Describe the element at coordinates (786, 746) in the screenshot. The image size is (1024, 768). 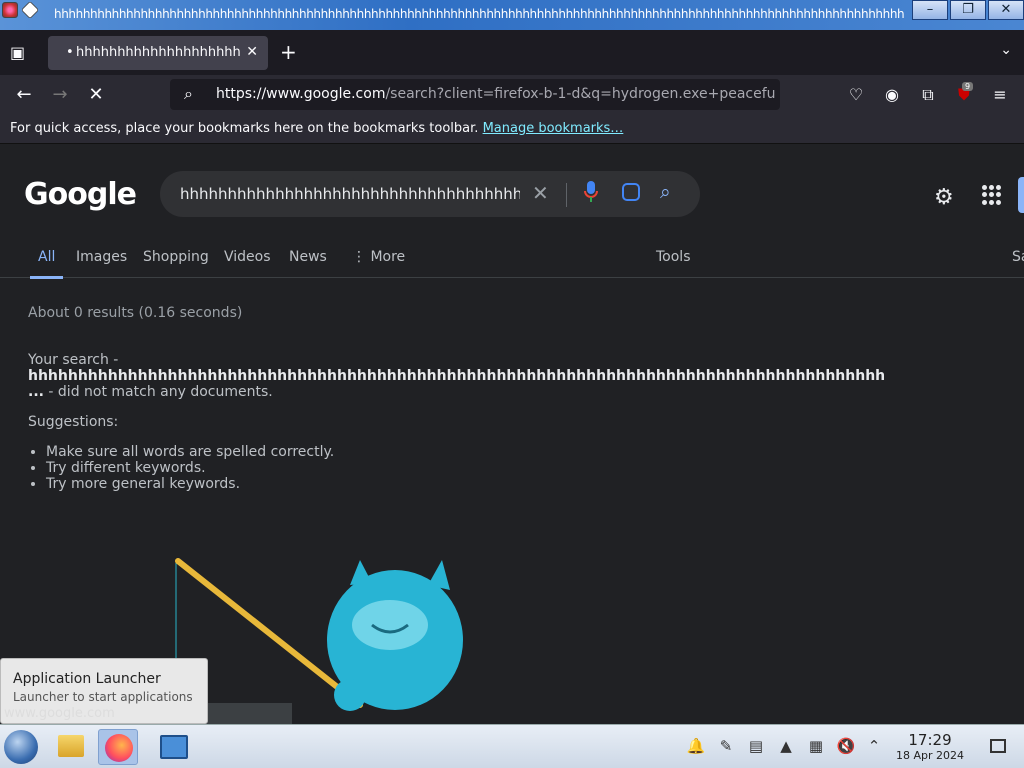
I see `updates-icon: ▲` at that location.